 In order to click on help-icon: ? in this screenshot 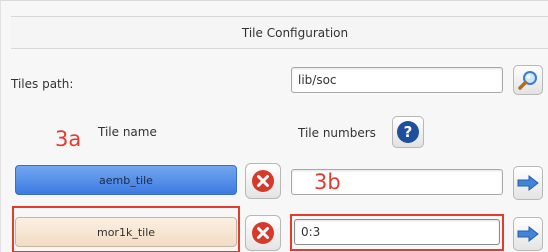, I will do `click(408, 132)`.